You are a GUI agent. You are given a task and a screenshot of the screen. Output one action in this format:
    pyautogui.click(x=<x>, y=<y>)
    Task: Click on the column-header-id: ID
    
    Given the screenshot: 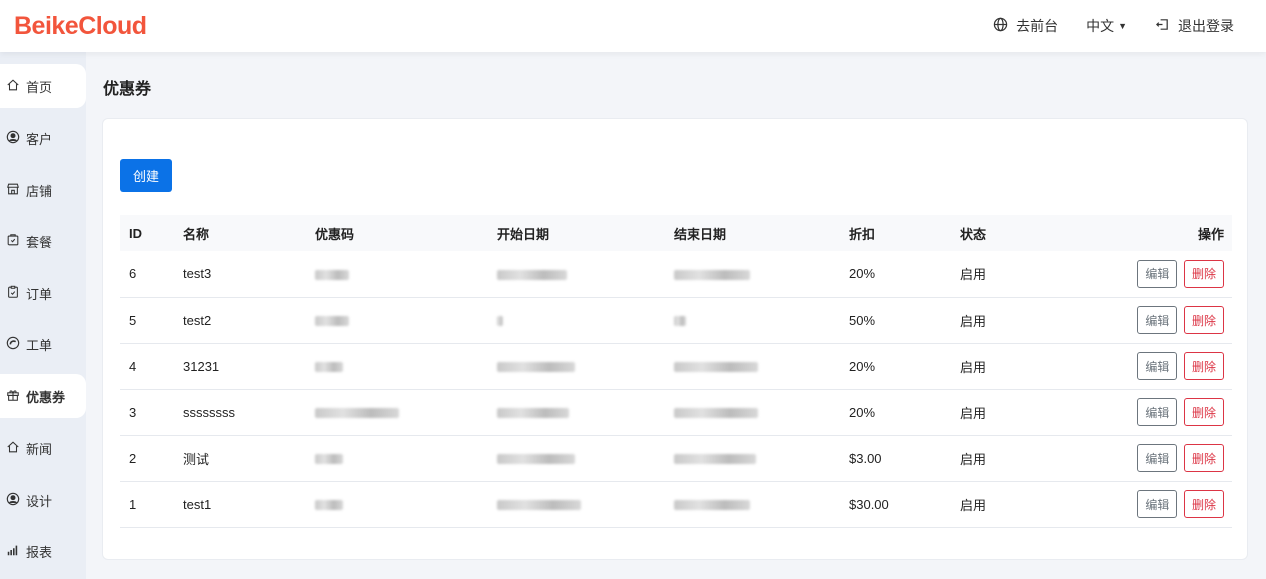 What is the action you would take?
    pyautogui.click(x=135, y=233)
    